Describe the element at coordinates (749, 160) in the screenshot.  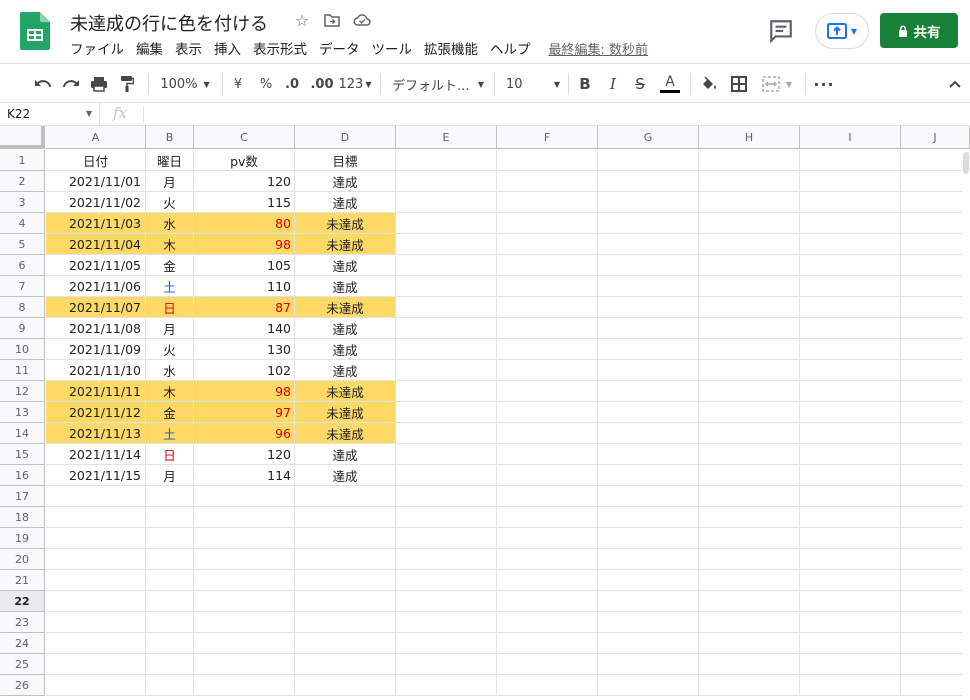
I see `cell-h1` at that location.